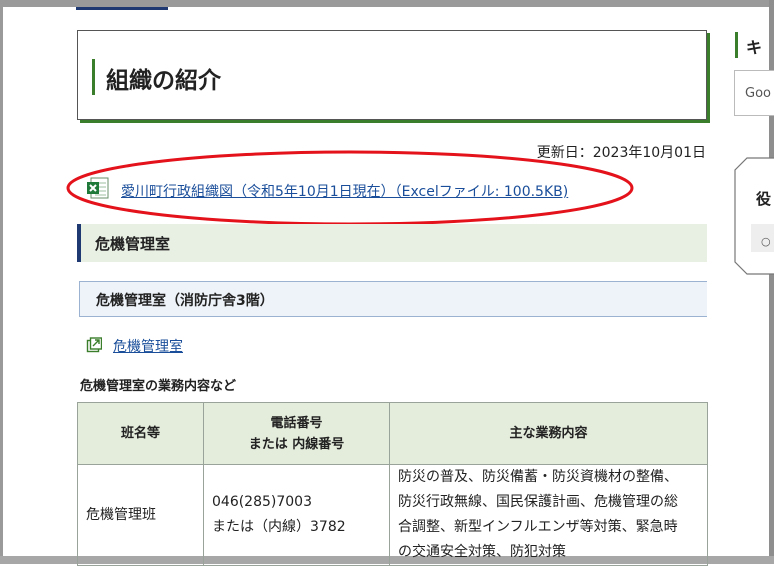  Describe the element at coordinates (94, 345) in the screenshot. I see `external-link-icon` at that location.